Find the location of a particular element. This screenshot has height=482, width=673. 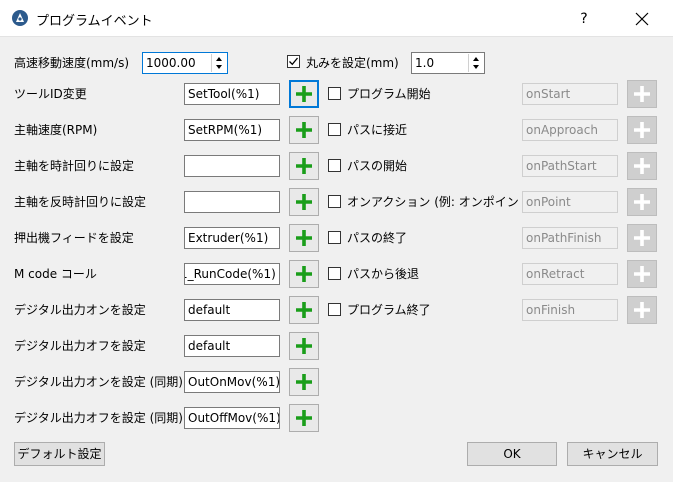

event-code-input: onRetract is located at coordinates (570, 274).